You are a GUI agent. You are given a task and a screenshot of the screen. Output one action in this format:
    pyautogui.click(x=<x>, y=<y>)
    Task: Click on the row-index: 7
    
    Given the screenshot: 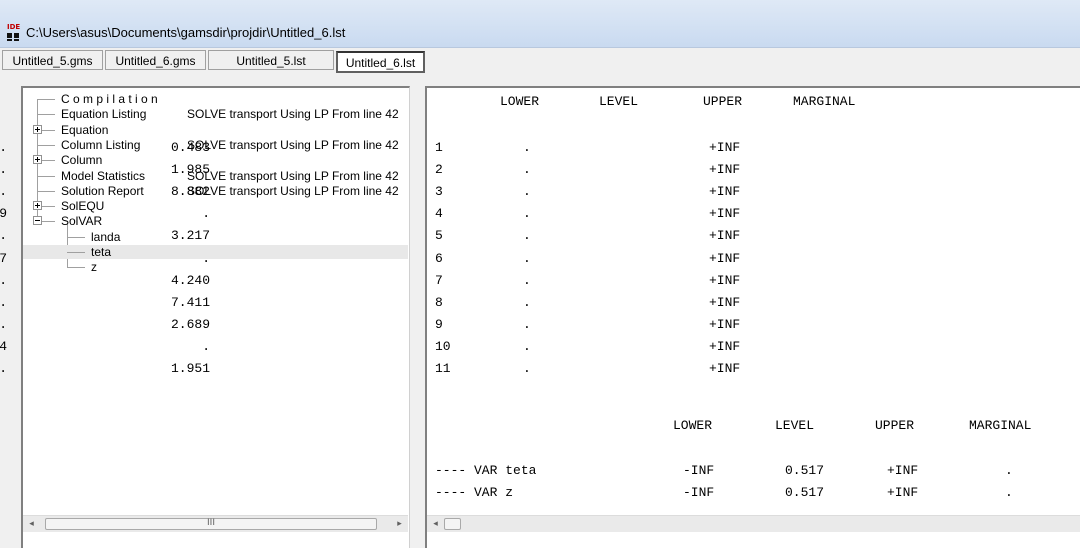 What is the action you would take?
    pyautogui.click(x=439, y=280)
    